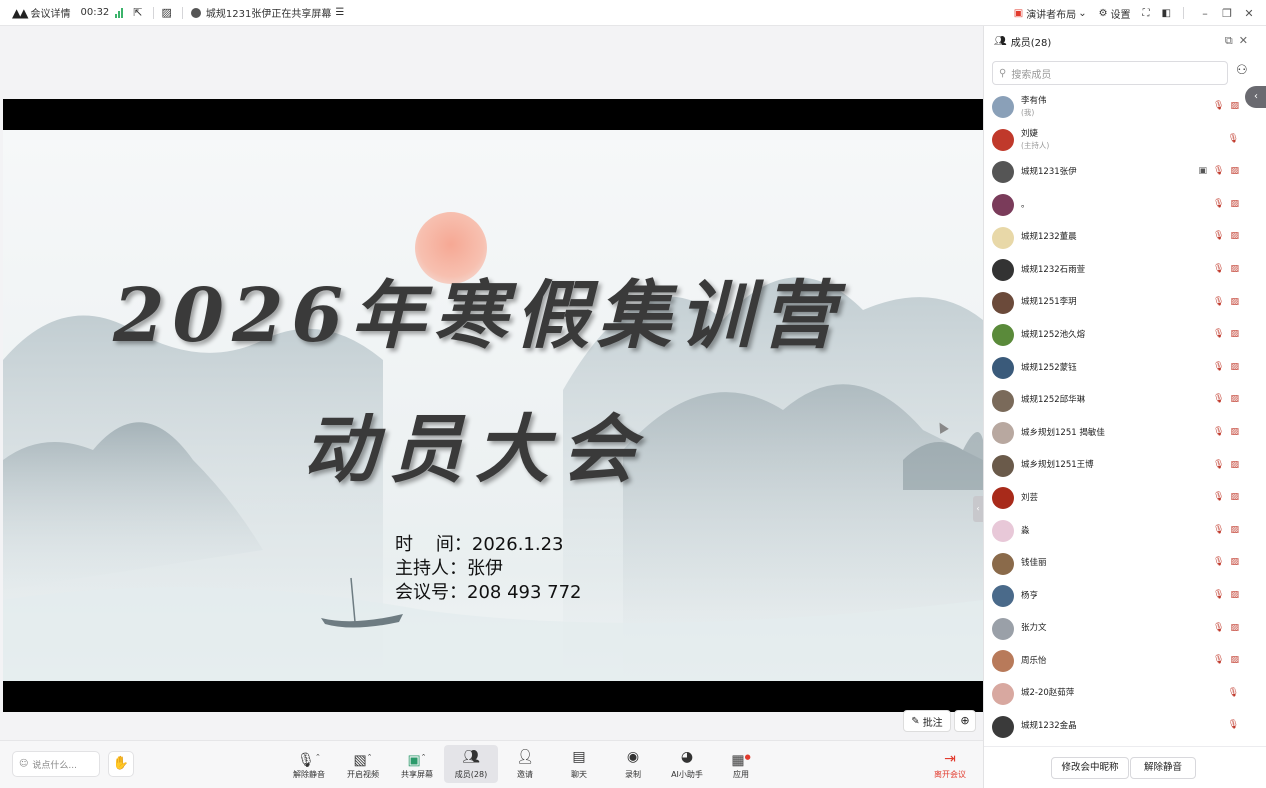 The height and width of the screenshot is (788, 1266). What do you see at coordinates (741, 764) in the screenshot?
I see `apps-button: ▦● 应用` at bounding box center [741, 764].